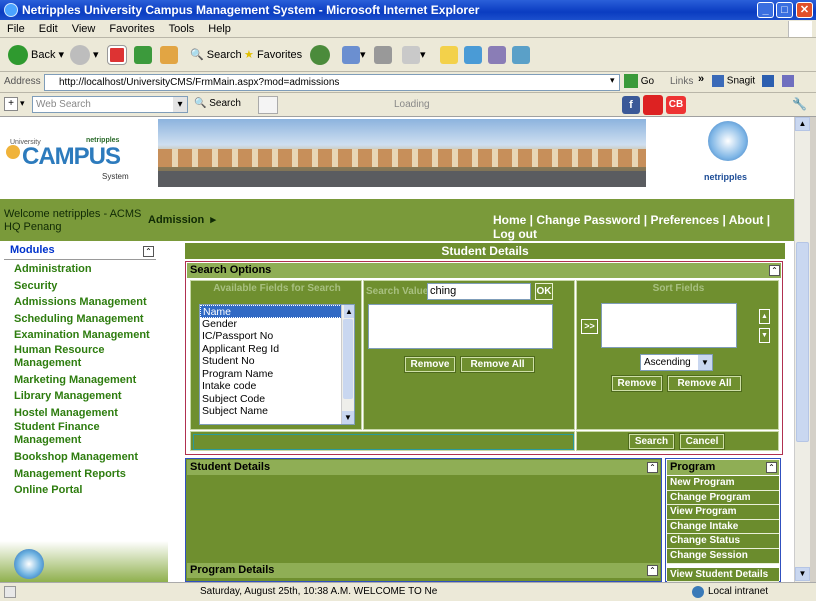 The width and height of the screenshot is (816, 601). What do you see at coordinates (11, 104) in the screenshot?
I see `toolbar-options-icon: +` at bounding box center [11, 104].